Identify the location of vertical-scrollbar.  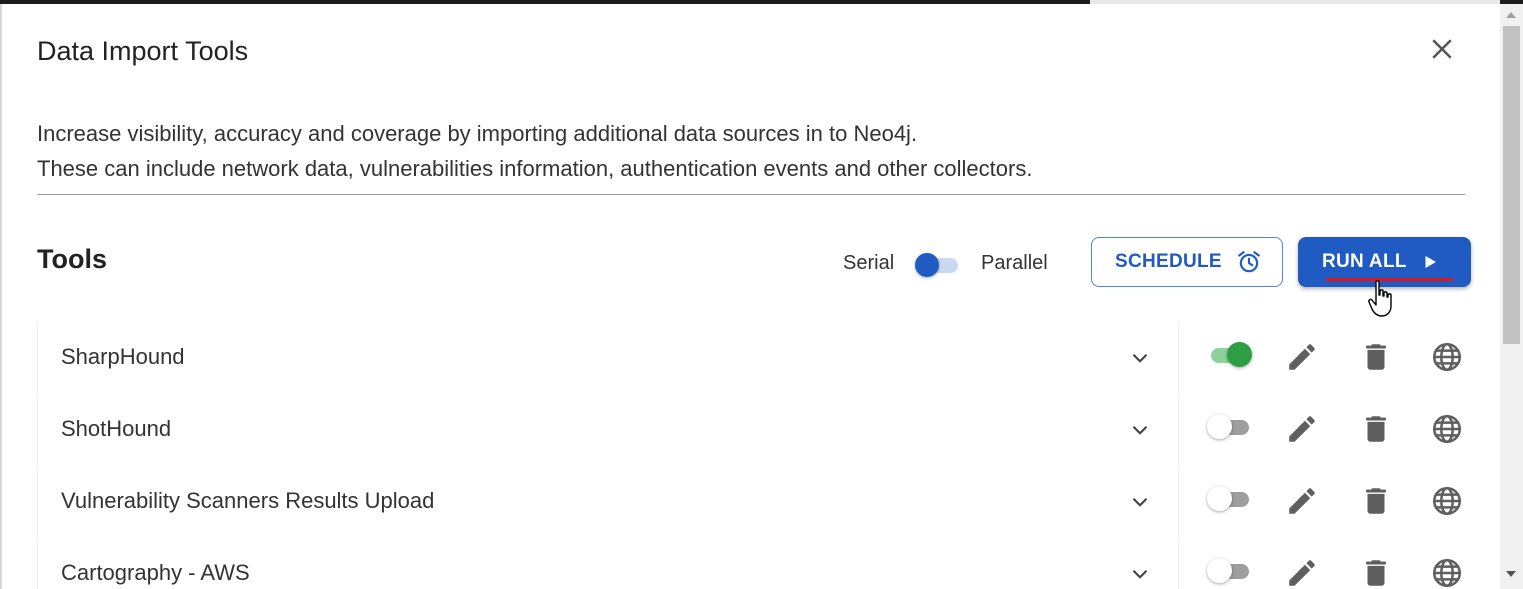
(1511, 296).